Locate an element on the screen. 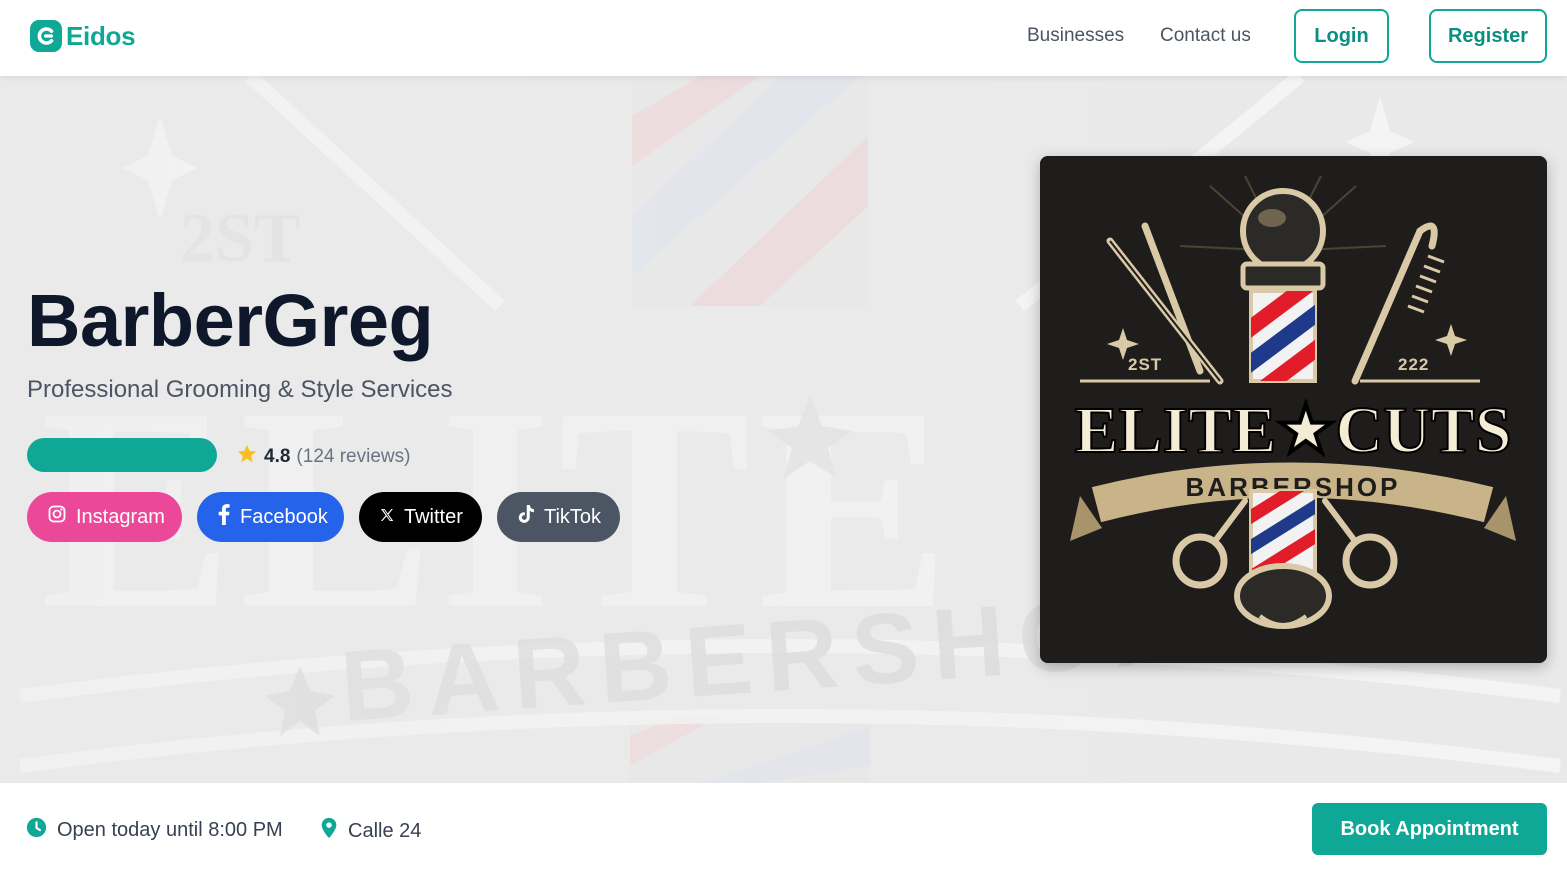 Image resolution: width=1567 pixels, height=872 pixels. facebook-button: Facebook is located at coordinates (270, 517).